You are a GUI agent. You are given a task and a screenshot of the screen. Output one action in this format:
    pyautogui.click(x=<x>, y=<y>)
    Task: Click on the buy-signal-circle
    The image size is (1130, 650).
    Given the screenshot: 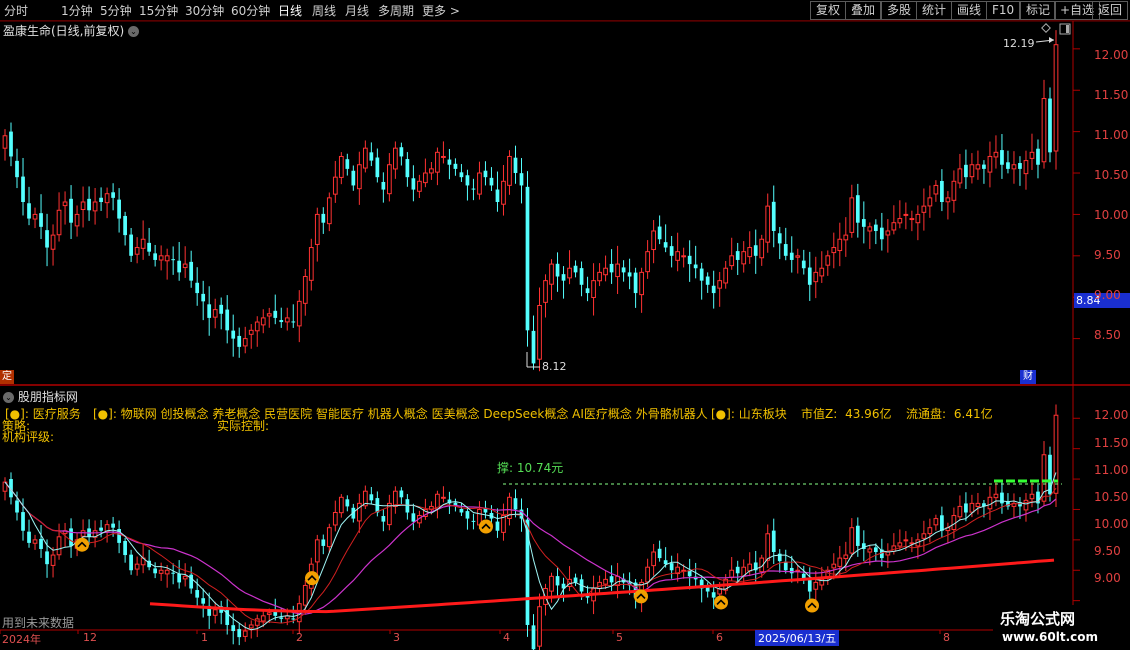 What is the action you would take?
    pyautogui.click(x=312, y=578)
    